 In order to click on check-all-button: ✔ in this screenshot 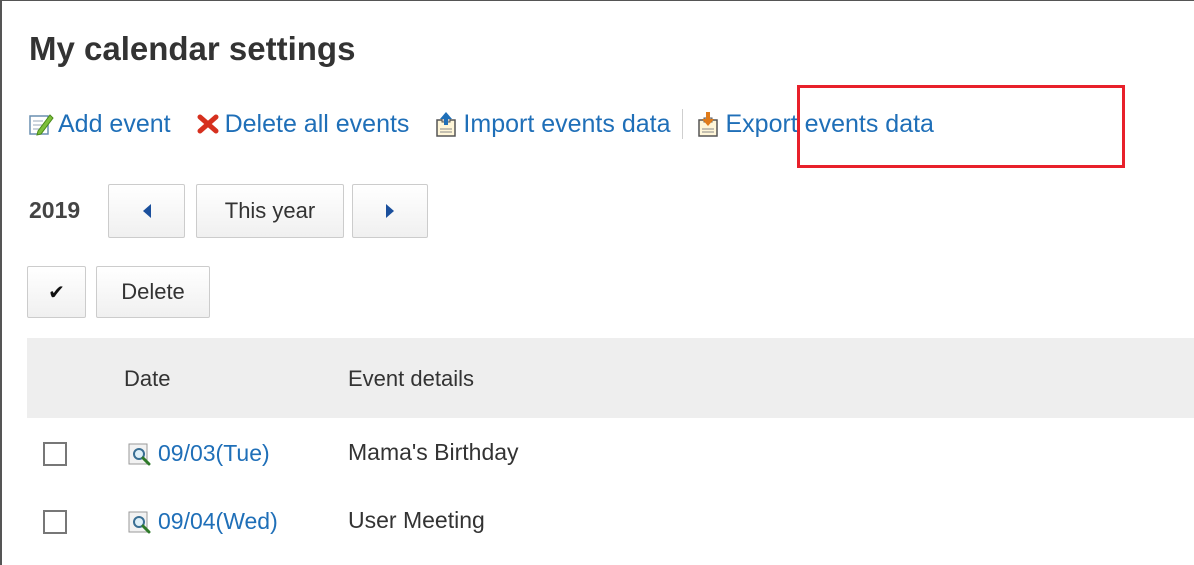, I will do `click(56, 292)`.